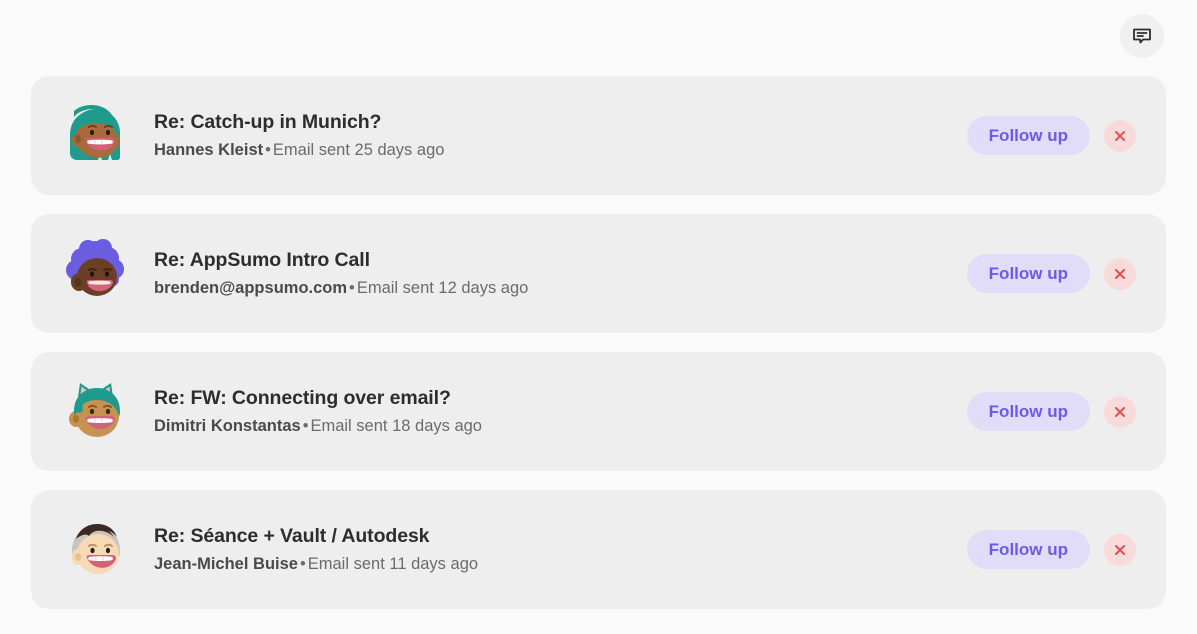 The width and height of the screenshot is (1197, 634). Describe the element at coordinates (358, 150) in the screenshot. I see `thread-timestamp: Email sent 25 days ago` at that location.